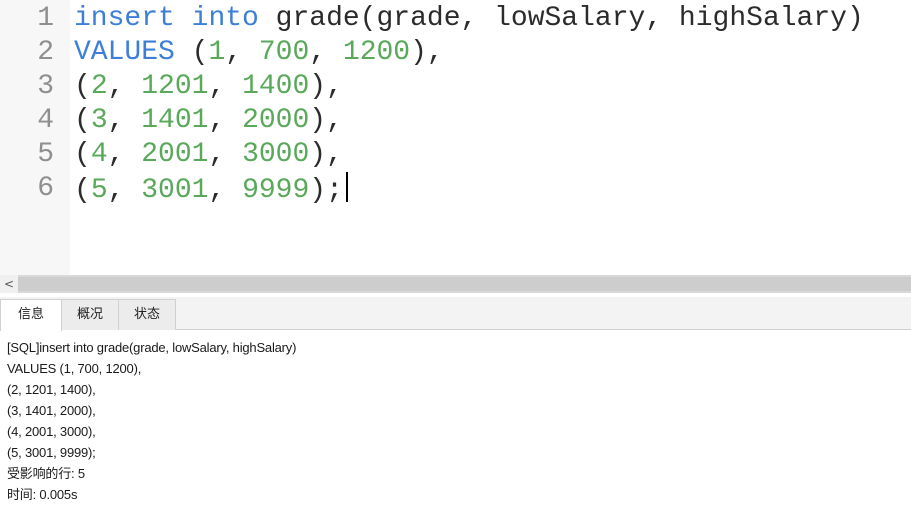 This screenshot has width=911, height=516. What do you see at coordinates (175, 120) in the screenshot?
I see `code-token: 1401` at bounding box center [175, 120].